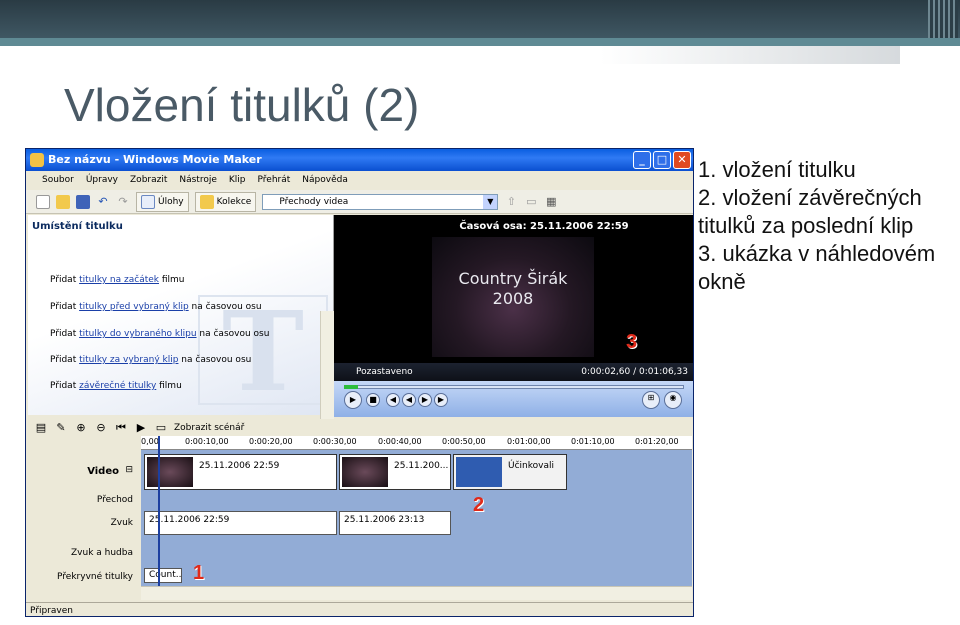  Describe the element at coordinates (531, 202) in the screenshot. I see `new-folder-icon: ▭` at that location.